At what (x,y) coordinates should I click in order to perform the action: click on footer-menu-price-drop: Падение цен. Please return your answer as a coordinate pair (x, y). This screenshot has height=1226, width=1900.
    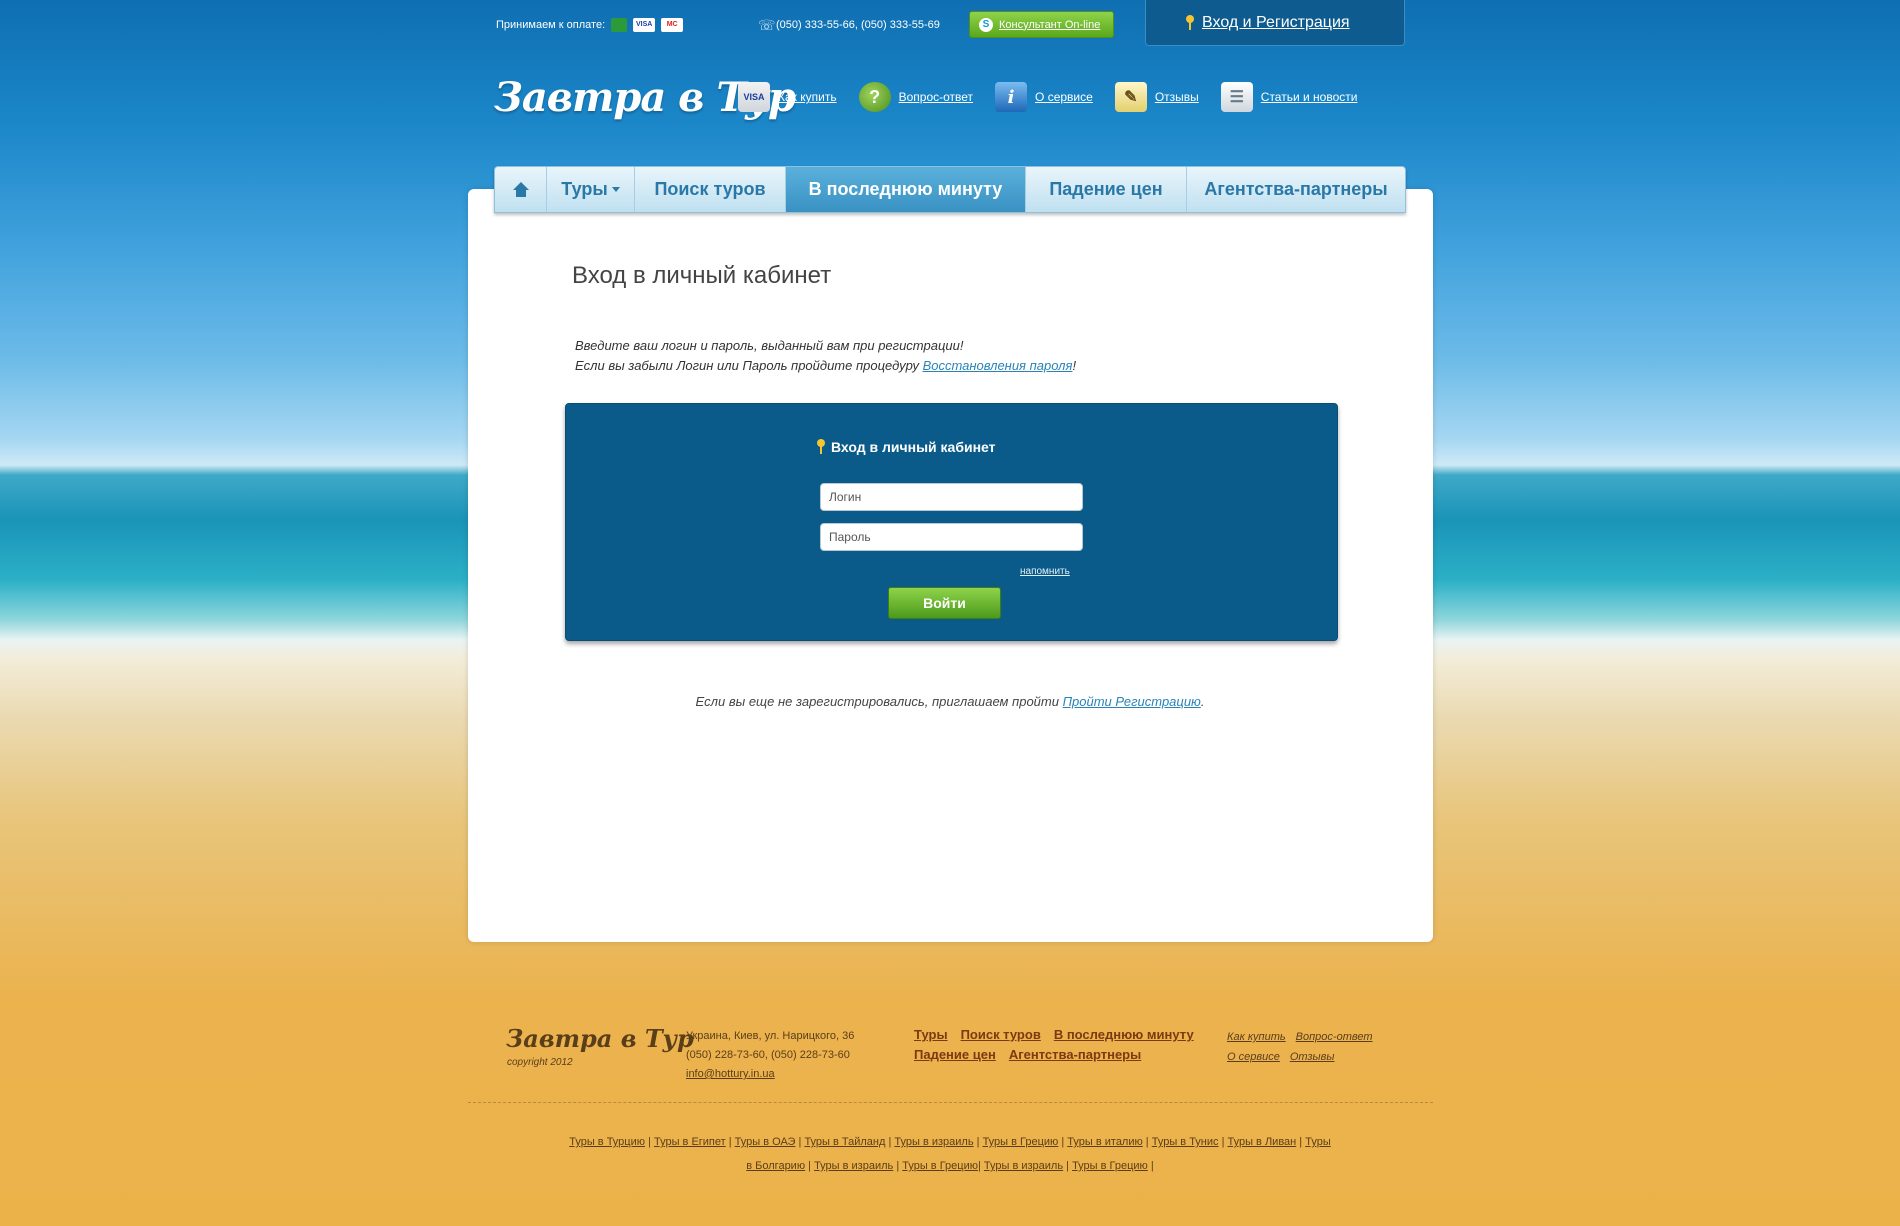
    Looking at the image, I should click on (955, 1055).